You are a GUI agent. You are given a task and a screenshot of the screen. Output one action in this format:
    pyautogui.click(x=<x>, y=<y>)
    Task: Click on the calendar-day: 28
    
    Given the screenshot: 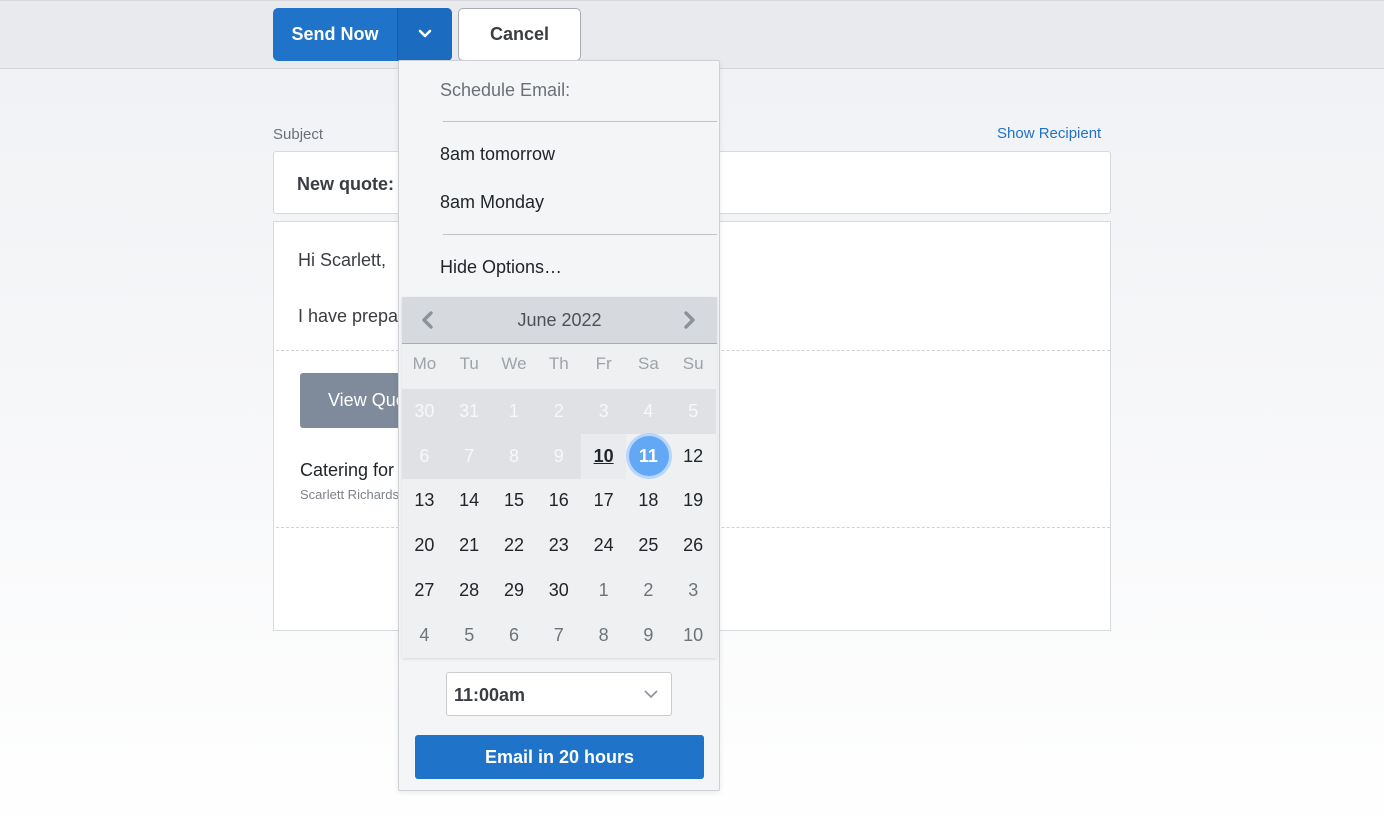 What is the action you would take?
    pyautogui.click(x=469, y=590)
    